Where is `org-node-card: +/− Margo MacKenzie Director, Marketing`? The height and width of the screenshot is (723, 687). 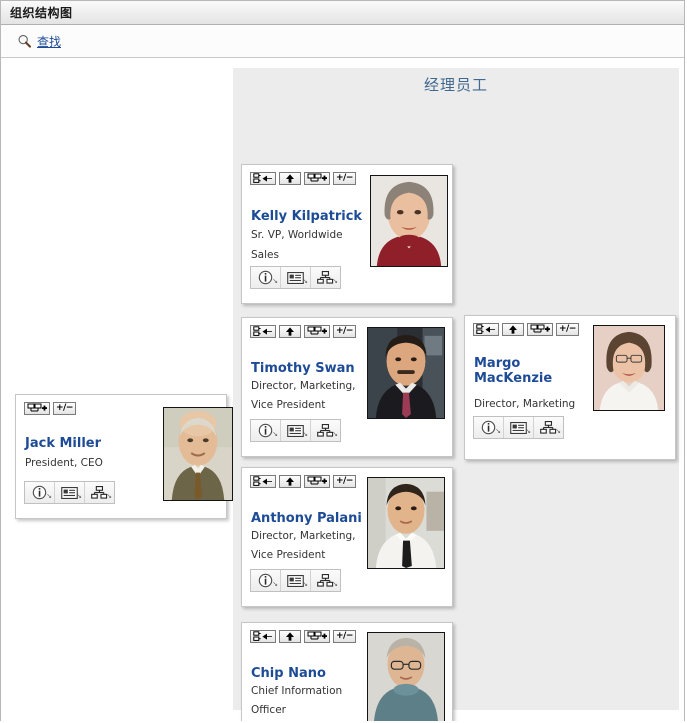
org-node-card: +/− Margo MacKenzie Director, Marketing is located at coordinates (570, 387).